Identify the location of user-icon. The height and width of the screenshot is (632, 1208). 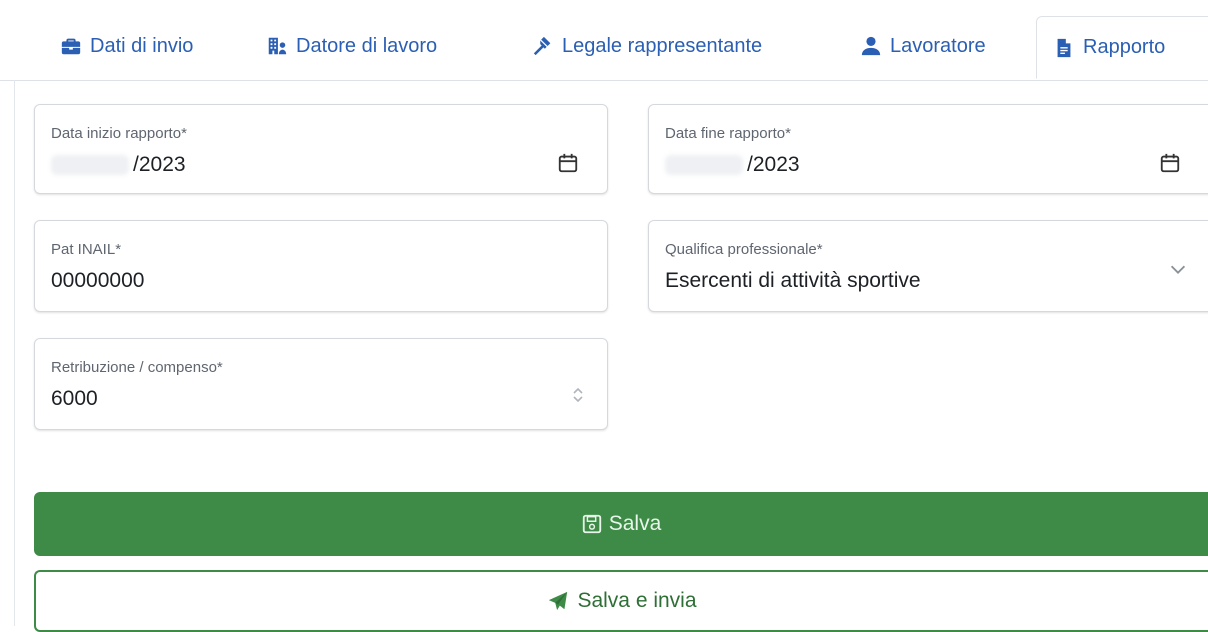
(871, 46).